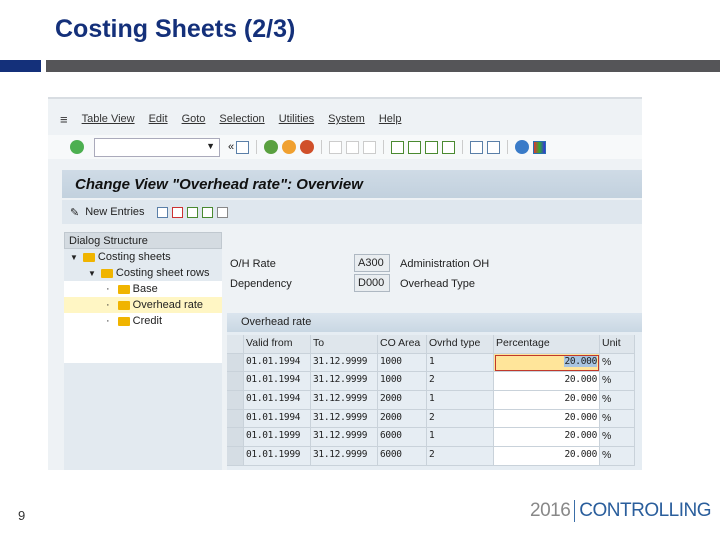 This screenshot has width=720, height=540. What do you see at coordinates (432, 147) in the screenshot?
I see `next-page-icon` at bounding box center [432, 147].